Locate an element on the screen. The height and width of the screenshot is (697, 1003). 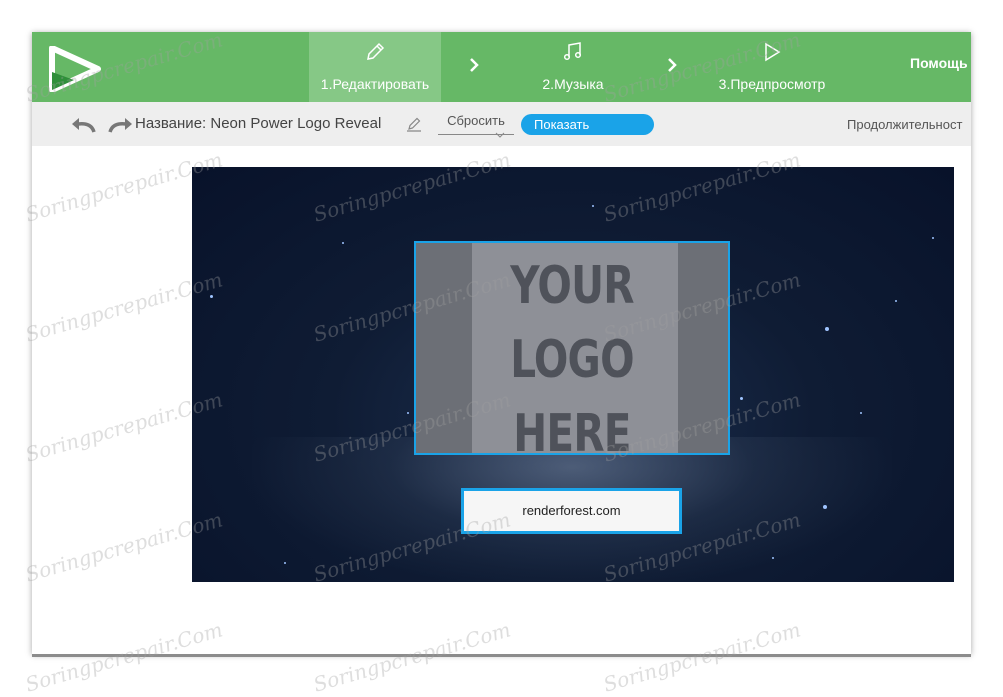
pencil-icon is located at coordinates (376, 51).